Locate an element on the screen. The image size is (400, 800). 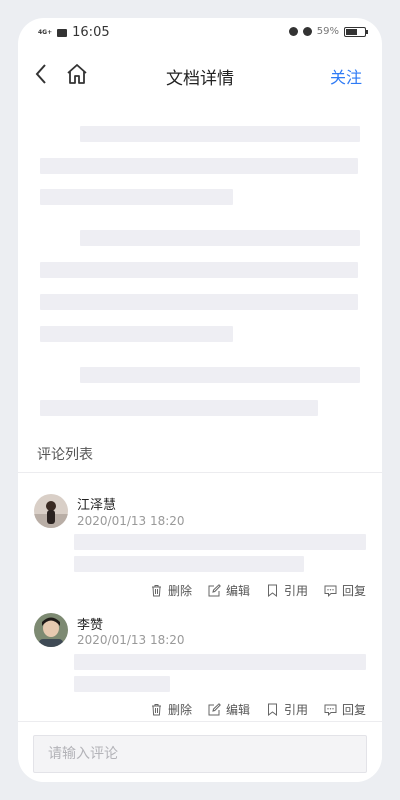
comment-section-title: 评论列表 is located at coordinates (65, 455).